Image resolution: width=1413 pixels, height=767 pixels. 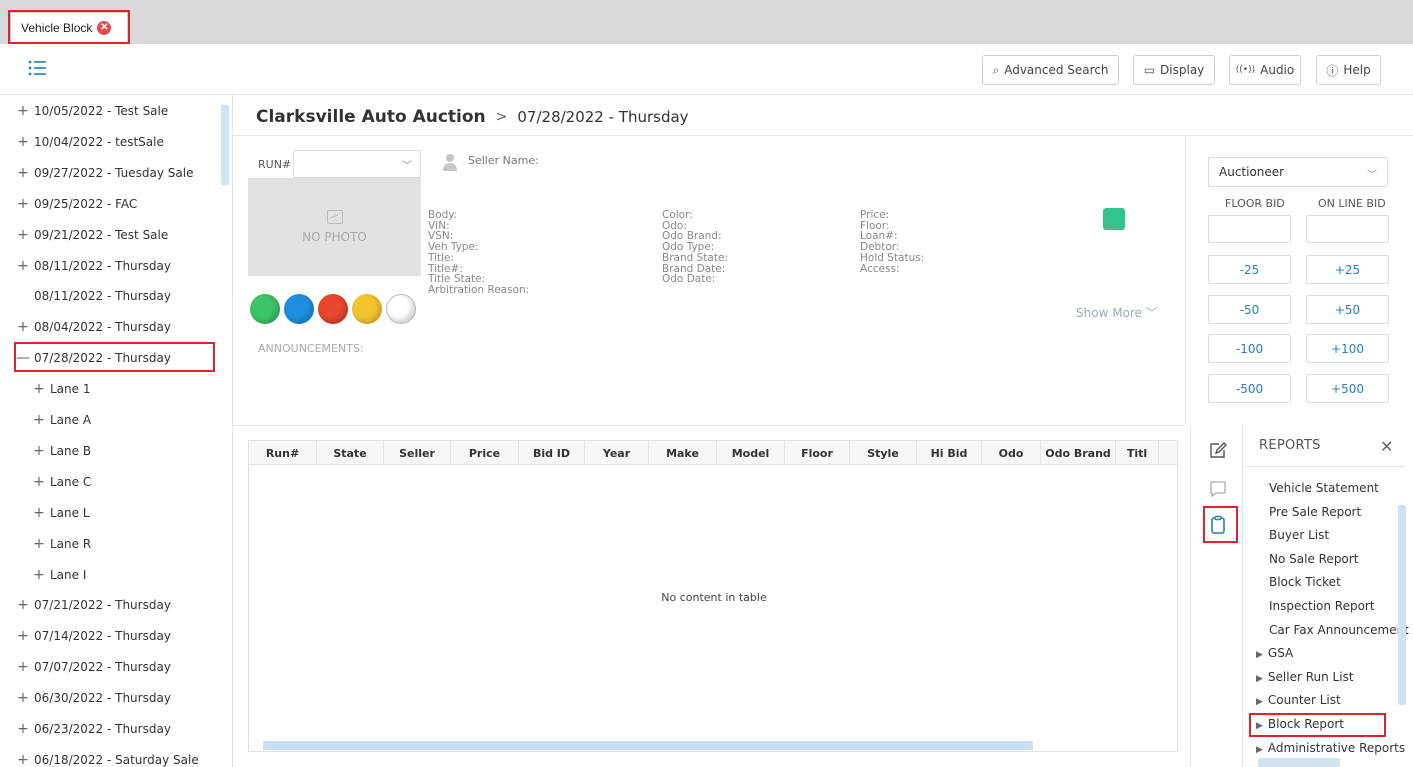 I want to click on report-item: ▶ Seller Run List, so click(x=1305, y=677).